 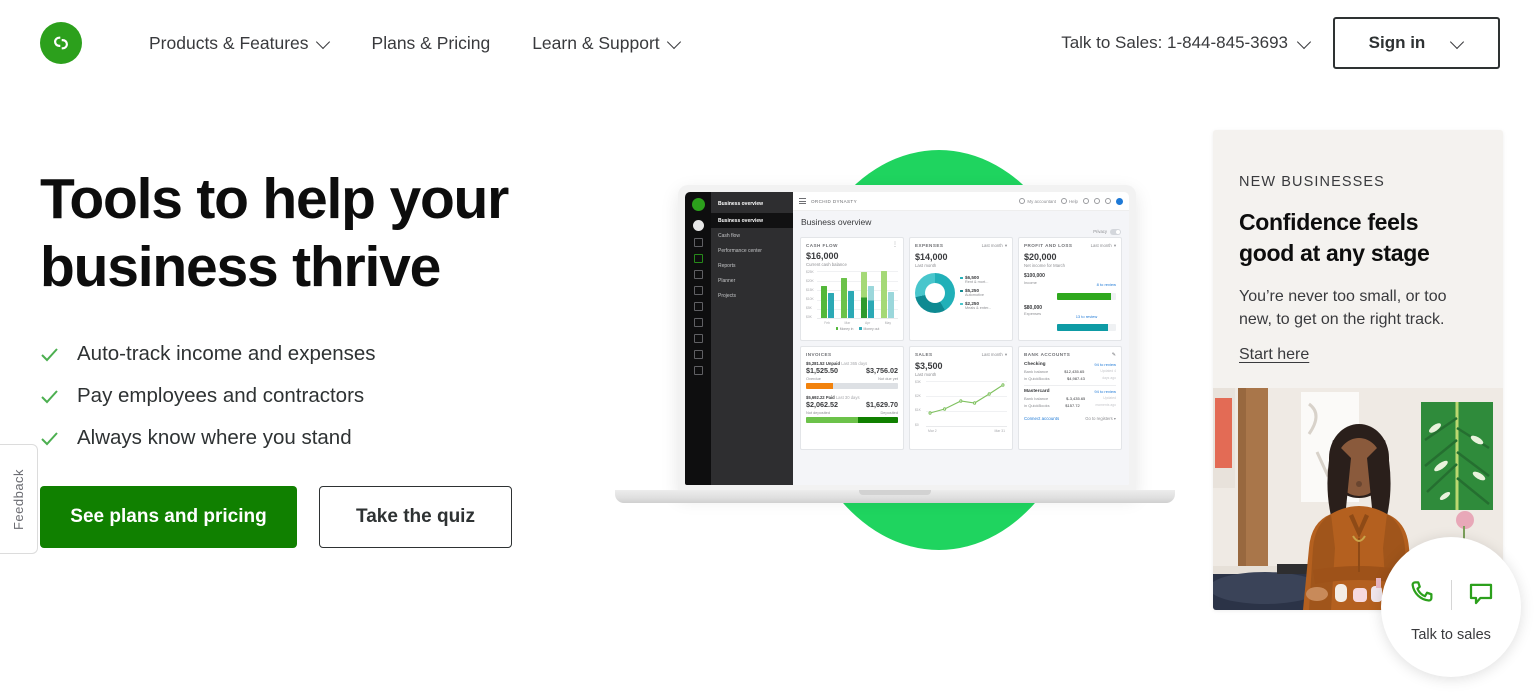 I want to click on phone-icon, so click(x=1422, y=595).